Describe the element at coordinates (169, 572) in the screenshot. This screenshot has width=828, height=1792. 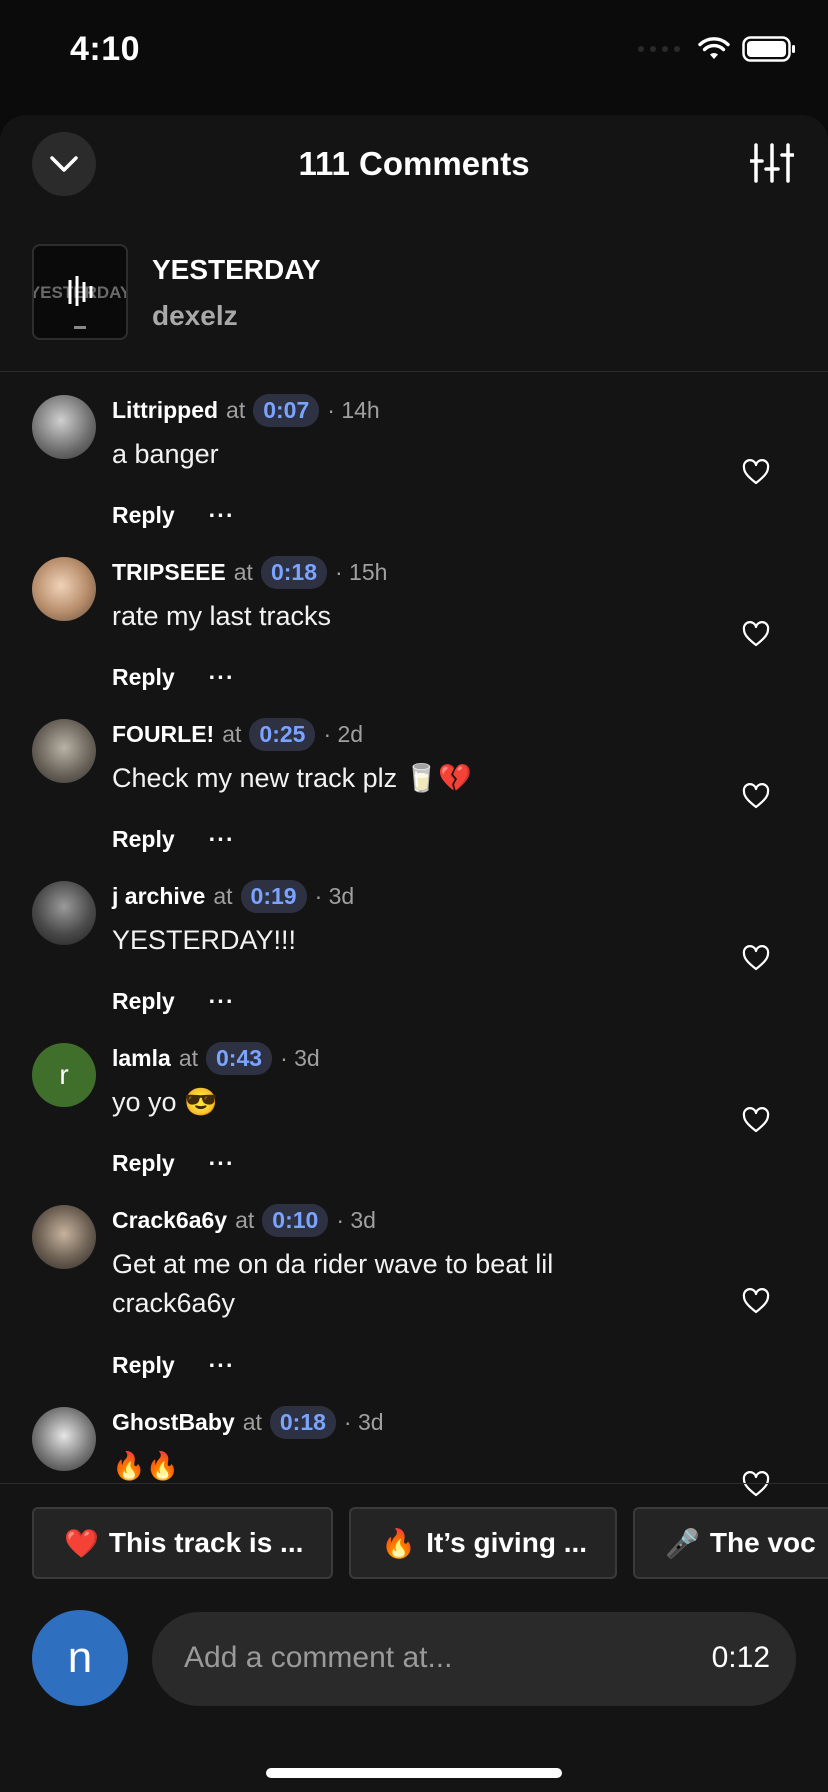
I see `comment-username: TRIPSEEE` at that location.